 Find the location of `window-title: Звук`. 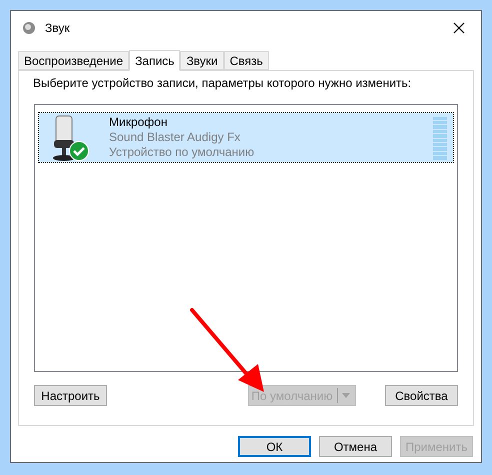

window-title: Звук is located at coordinates (57, 28).